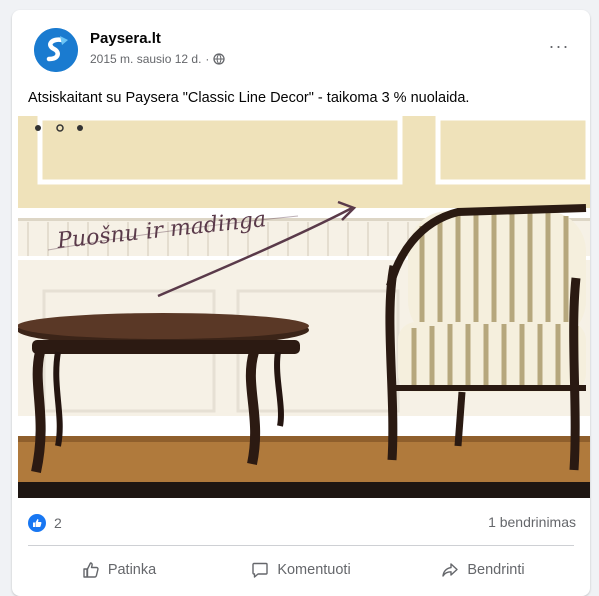 The width and height of the screenshot is (599, 596). I want to click on reactions-summary: 2, so click(45, 523).